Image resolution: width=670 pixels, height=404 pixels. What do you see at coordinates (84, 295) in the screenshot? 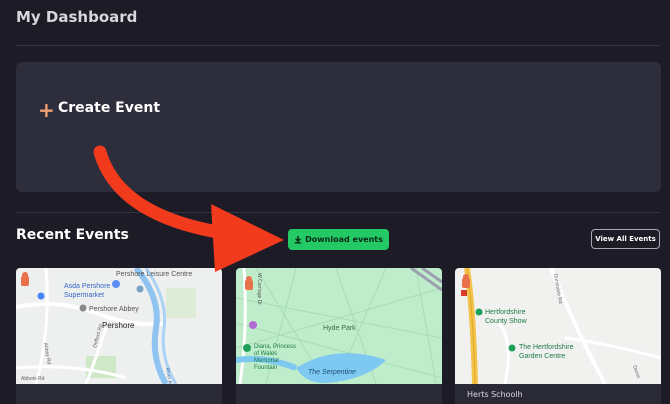
I see `map-label-poi: Supermarket` at bounding box center [84, 295].